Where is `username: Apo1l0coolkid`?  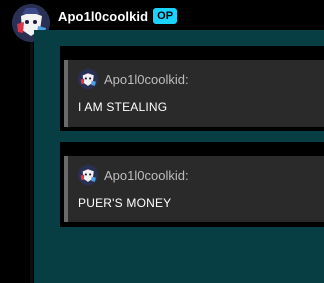
username: Apo1l0coolkid is located at coordinates (103, 16).